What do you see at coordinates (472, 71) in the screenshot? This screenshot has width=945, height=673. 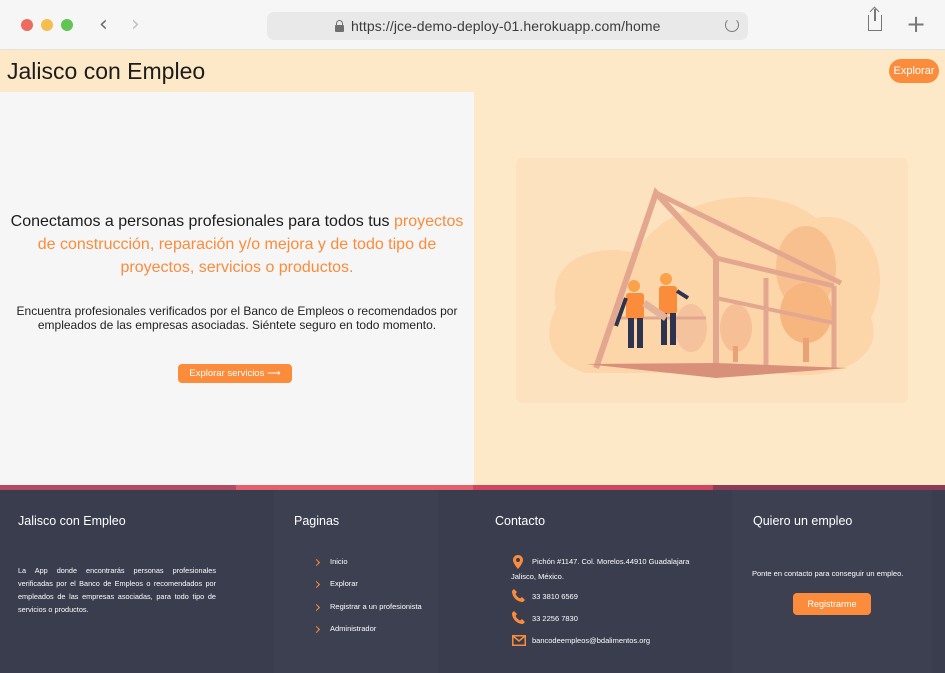 I see `site-header: Jalisco con Empleo Explorar` at bounding box center [472, 71].